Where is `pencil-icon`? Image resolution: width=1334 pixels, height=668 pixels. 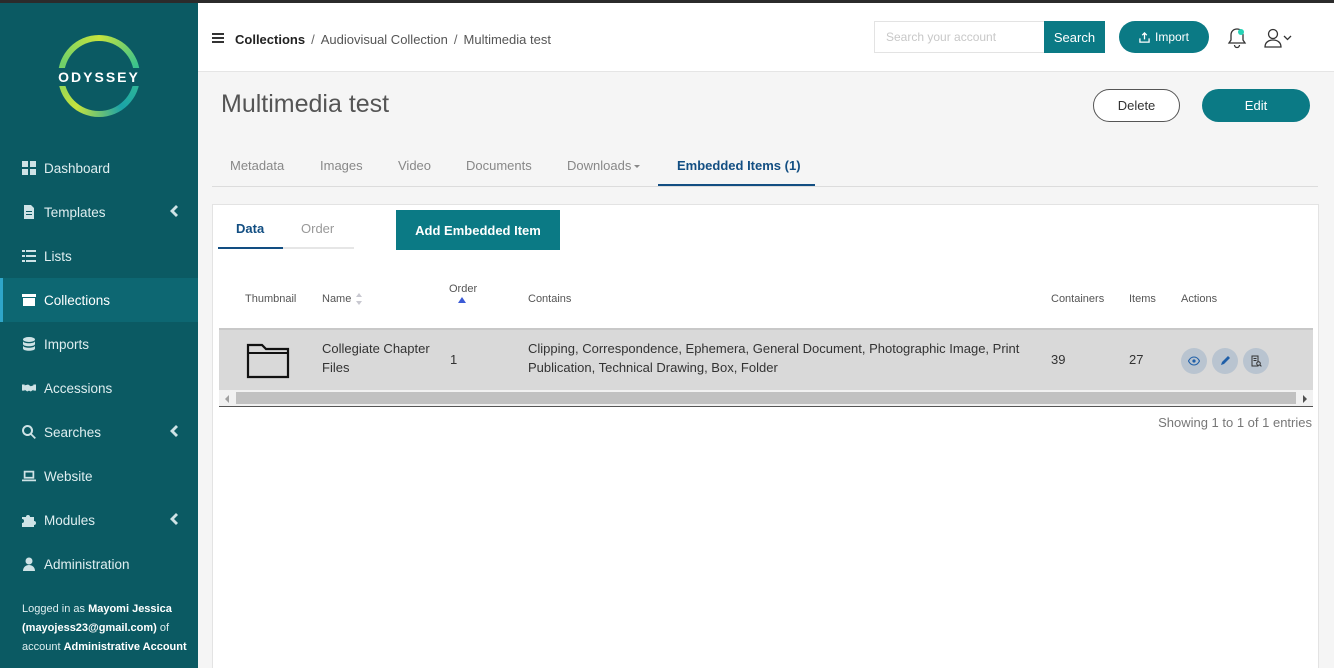 pencil-icon is located at coordinates (1225, 360).